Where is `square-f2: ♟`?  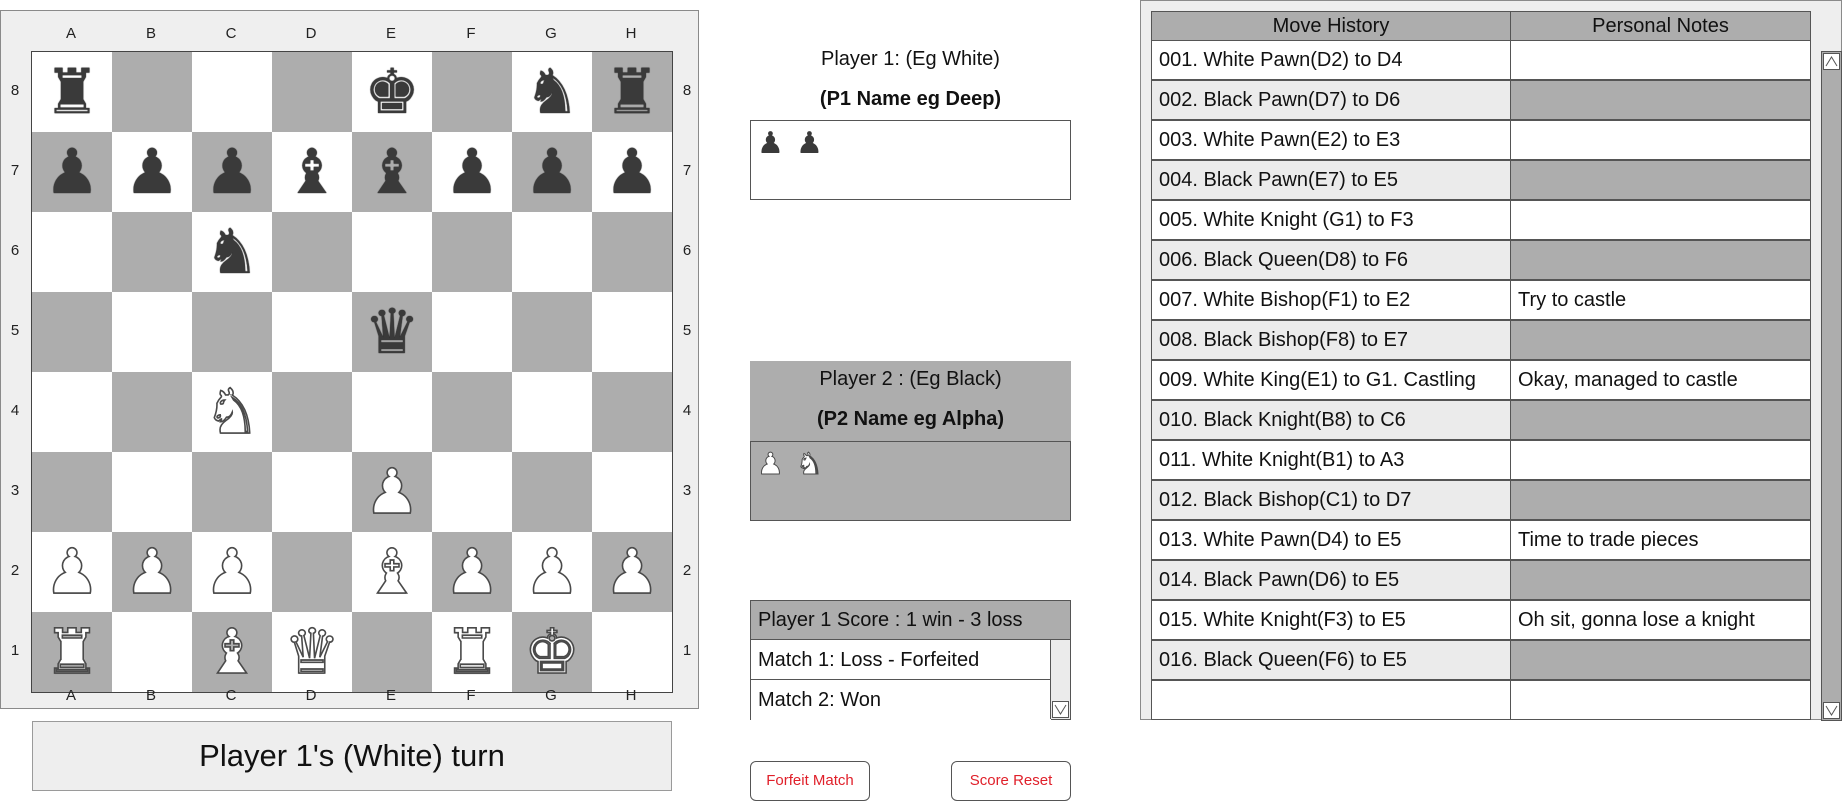
square-f2: ♟ is located at coordinates (472, 572).